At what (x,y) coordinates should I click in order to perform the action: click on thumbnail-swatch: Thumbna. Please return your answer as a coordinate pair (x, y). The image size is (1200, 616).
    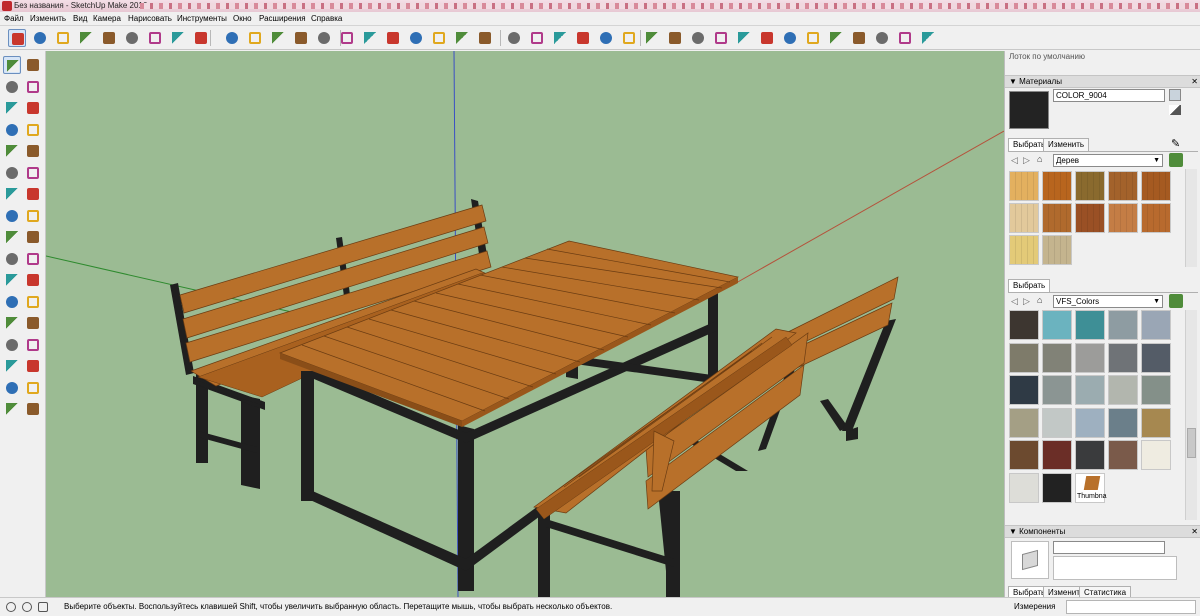
    Looking at the image, I should click on (1091, 487).